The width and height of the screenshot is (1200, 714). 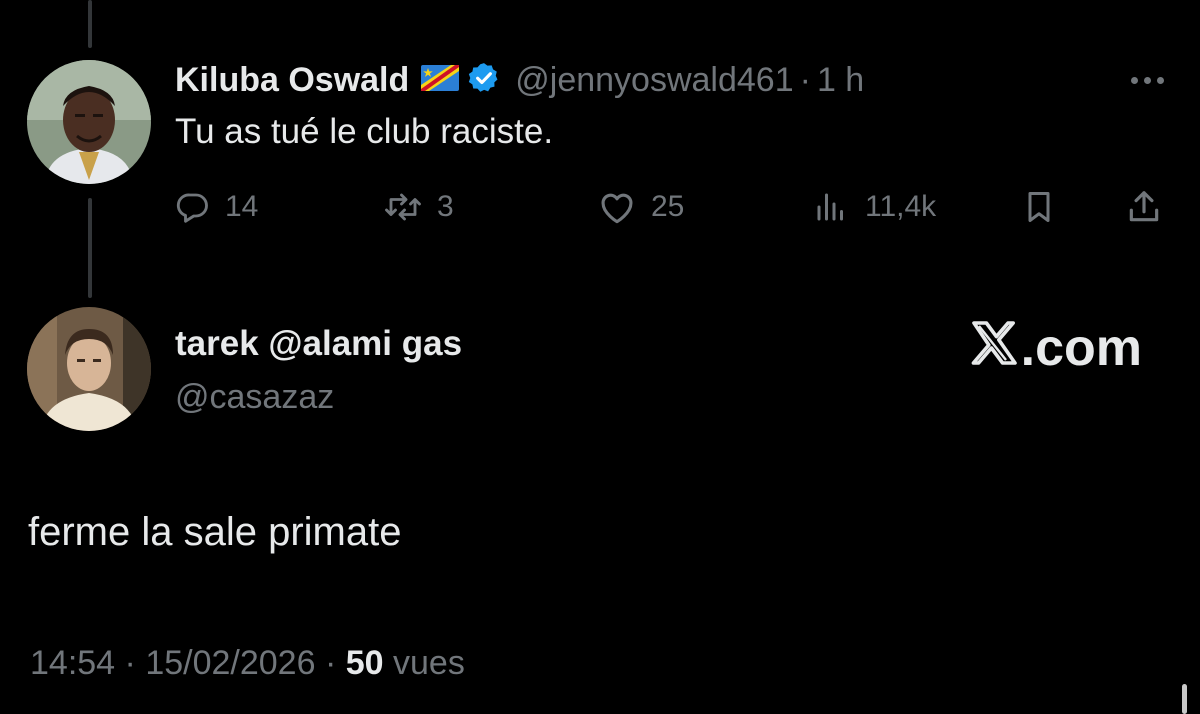 I want to click on like-button: 25, so click(x=640, y=207).